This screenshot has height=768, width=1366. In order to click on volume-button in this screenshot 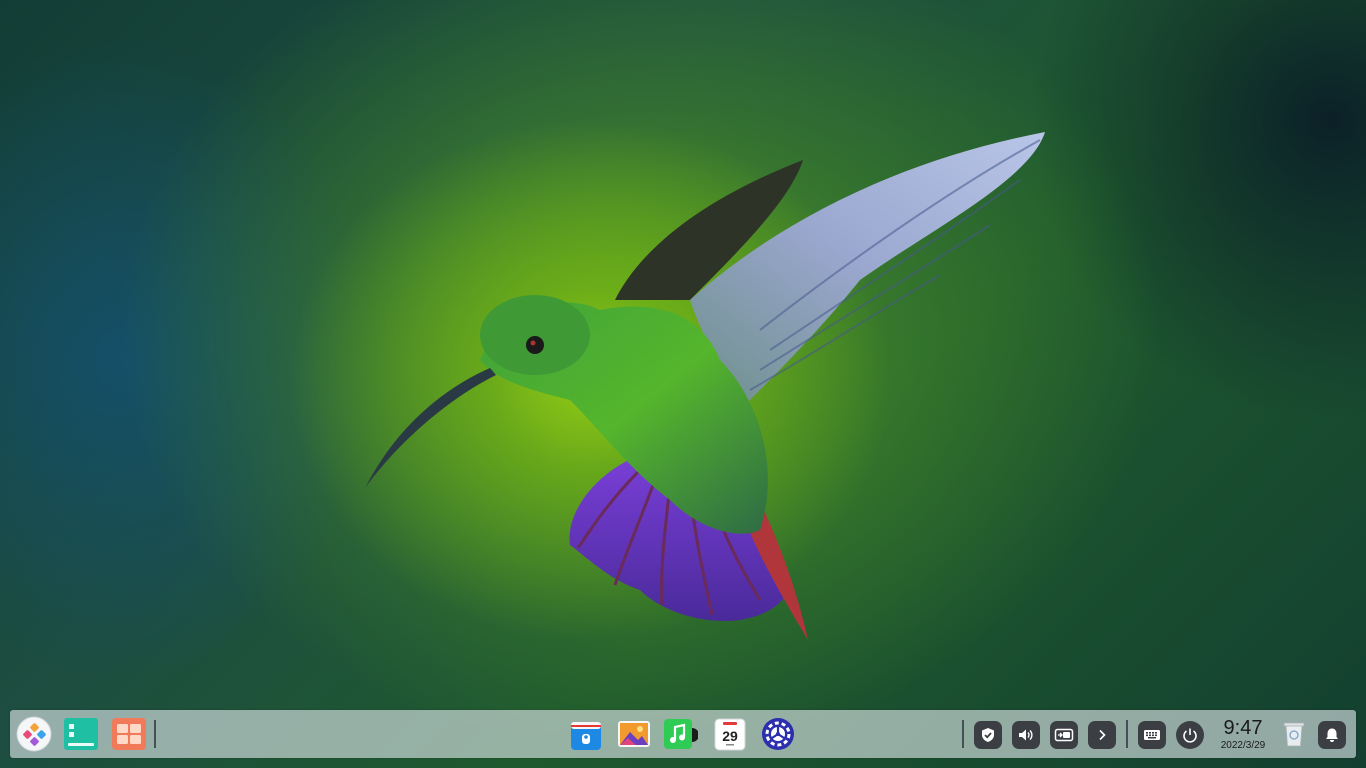, I will do `click(1026, 735)`.